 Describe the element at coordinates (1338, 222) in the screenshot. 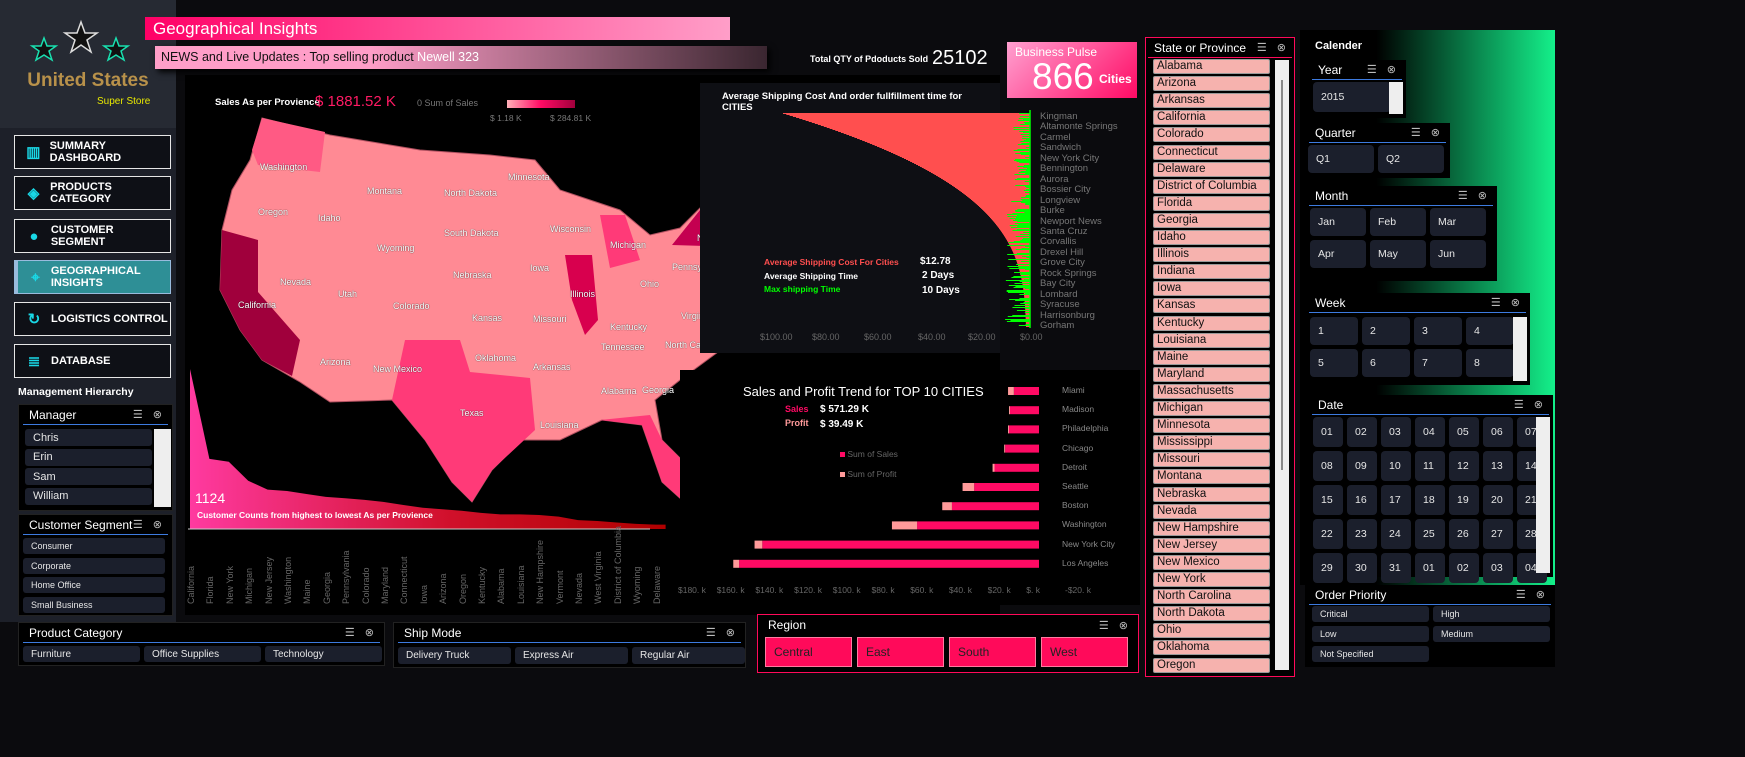

I see `month-item: Jan` at that location.